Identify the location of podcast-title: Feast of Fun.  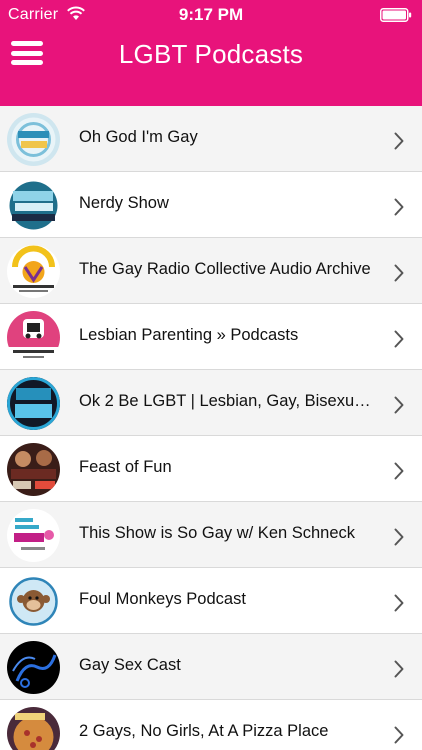
(125, 467).